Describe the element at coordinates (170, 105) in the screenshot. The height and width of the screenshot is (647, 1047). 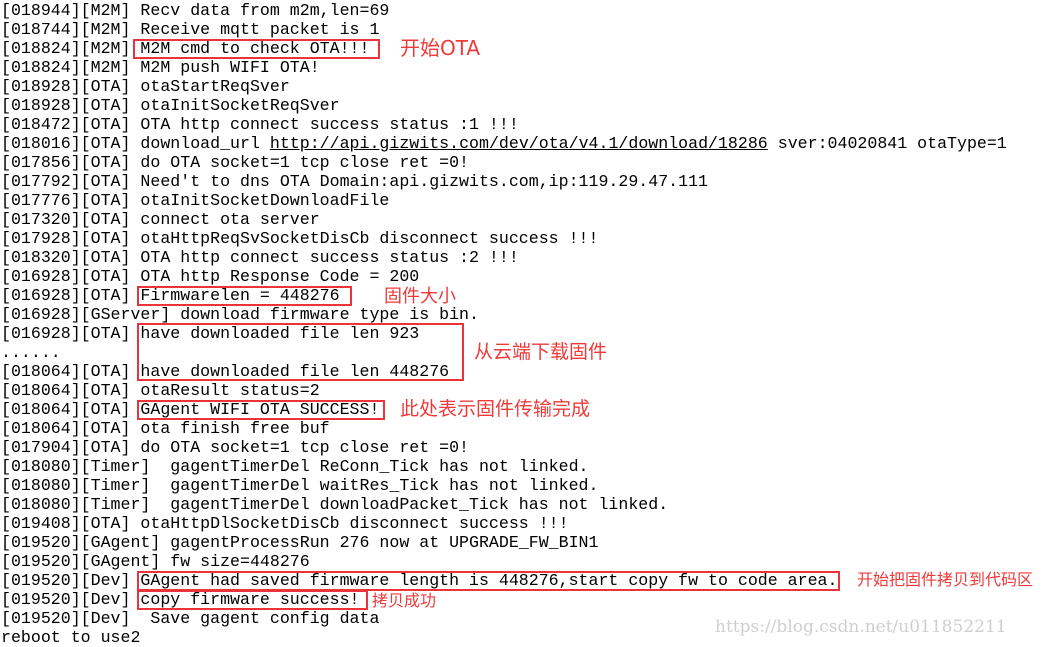
I see `log-line: [018928][OTA] otaInitSocketReqSver` at that location.